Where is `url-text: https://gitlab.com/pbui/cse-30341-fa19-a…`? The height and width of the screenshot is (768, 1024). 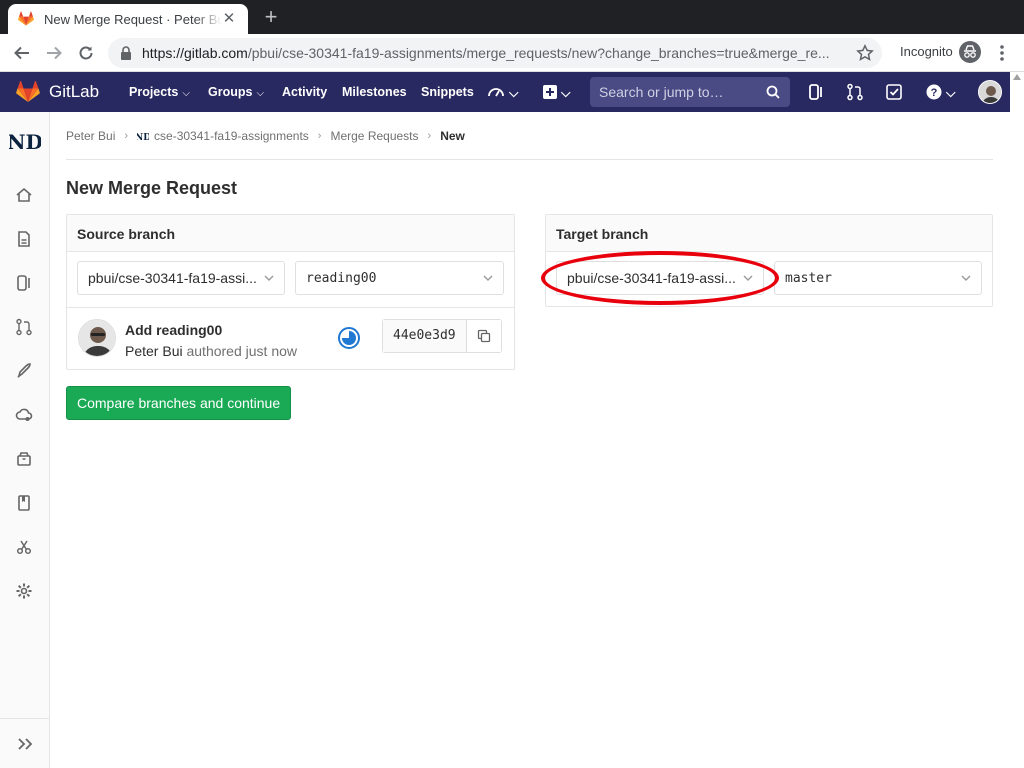
url-text: https://gitlab.com/pbui/cse-30341-fa19-a… is located at coordinates (492, 53).